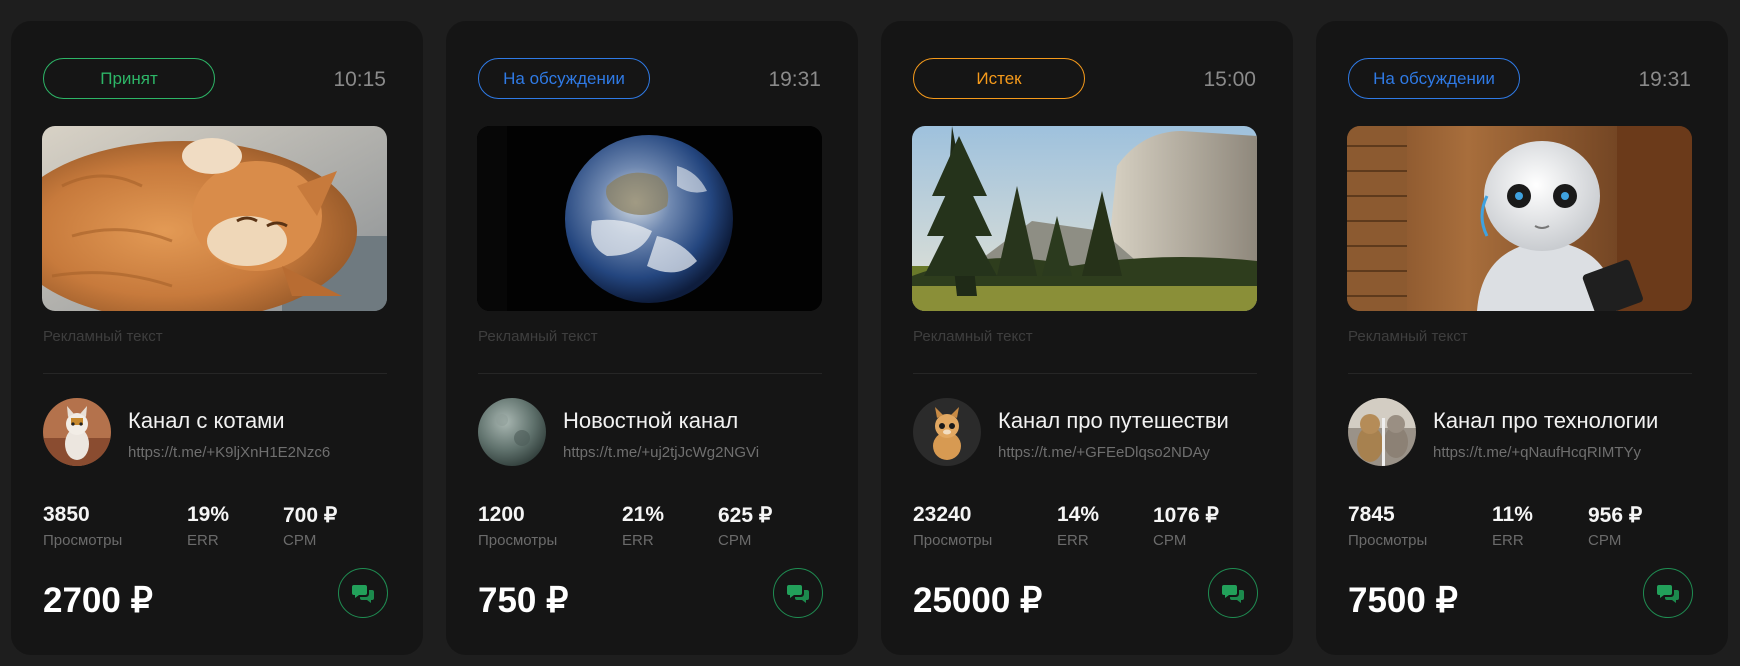  I want to click on status-badge: Истек, so click(999, 78).